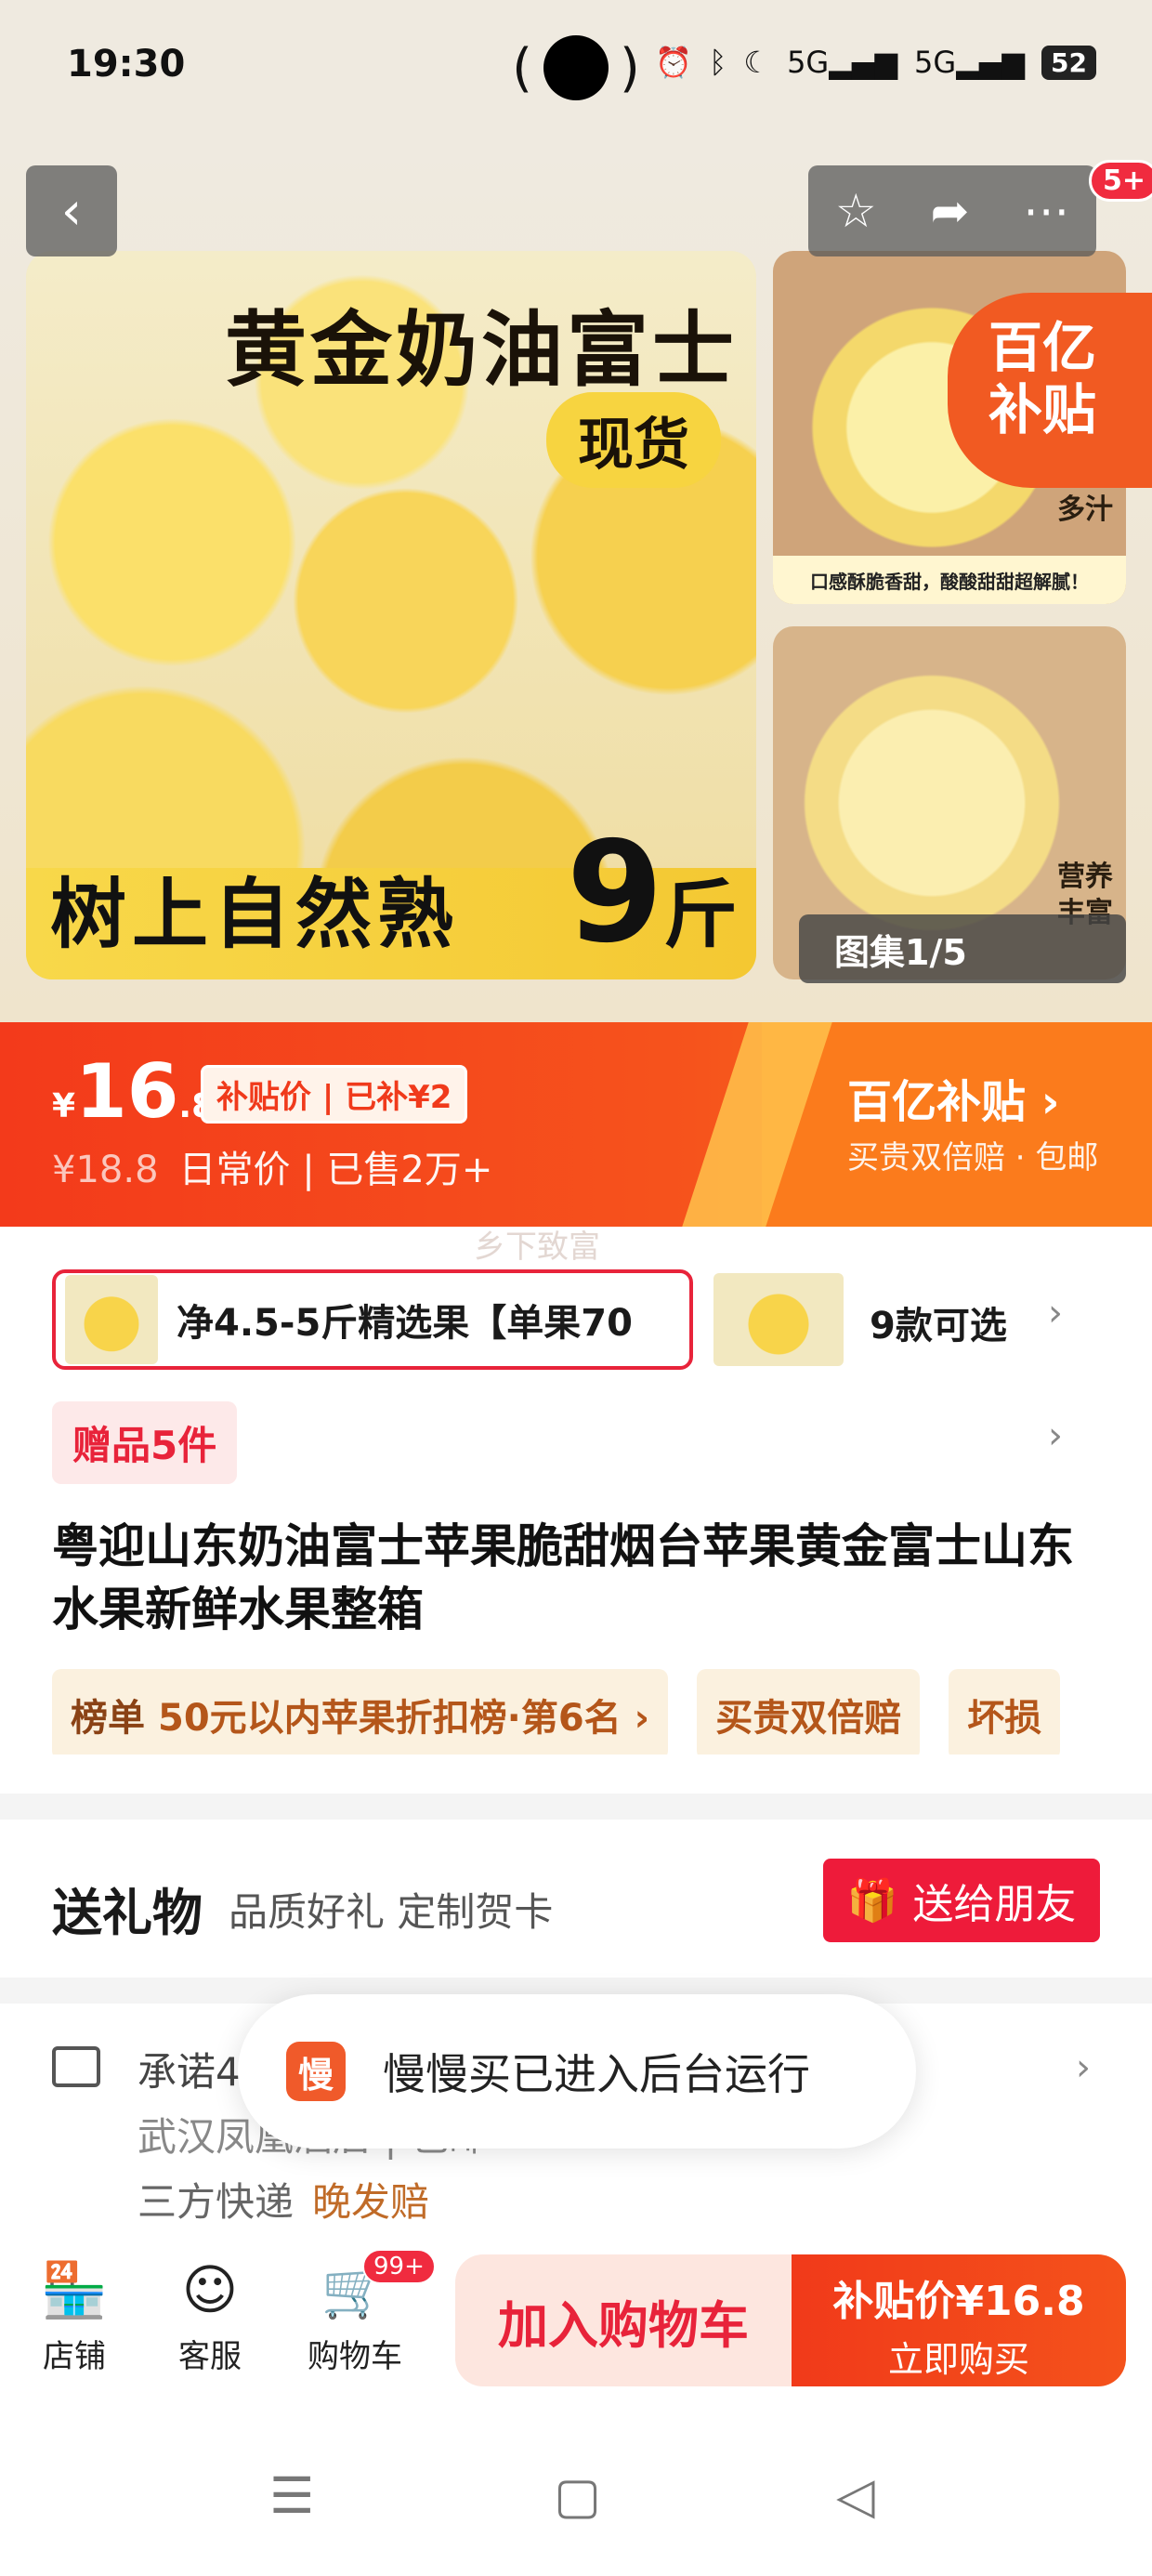 This screenshot has height=2576, width=1152. Describe the element at coordinates (949, 580) in the screenshot. I see `thumb-strip: 口感酥脆香甜，酸酸甜甜超解腻！` at that location.